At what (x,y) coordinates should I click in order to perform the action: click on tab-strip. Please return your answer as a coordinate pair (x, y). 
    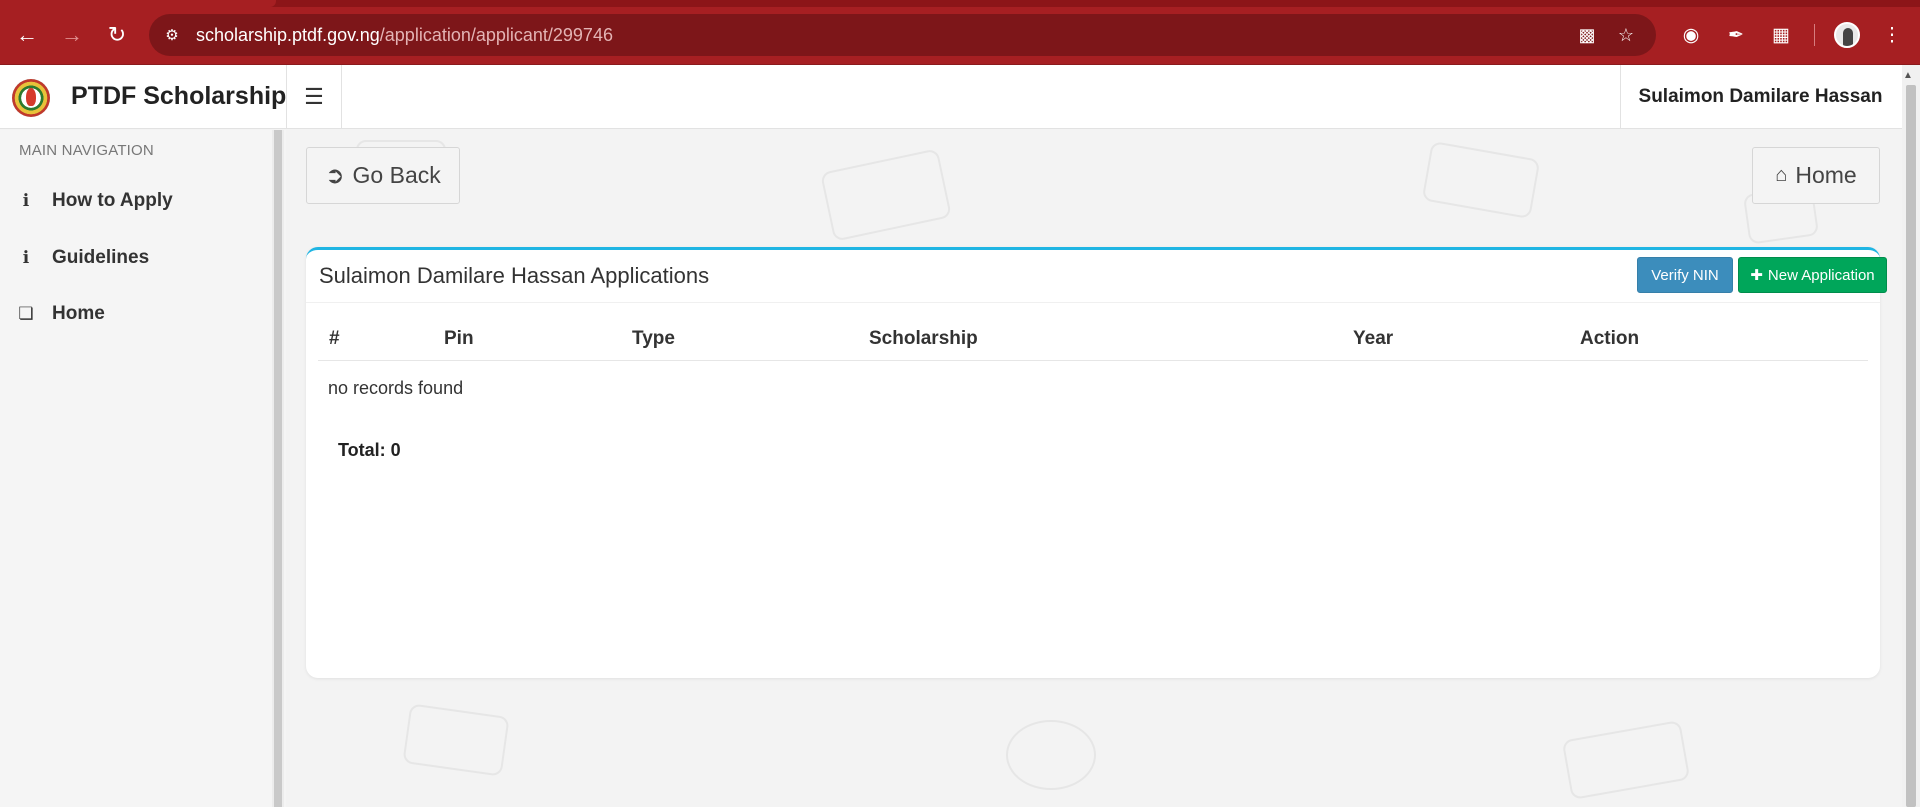
    Looking at the image, I should click on (960, 3).